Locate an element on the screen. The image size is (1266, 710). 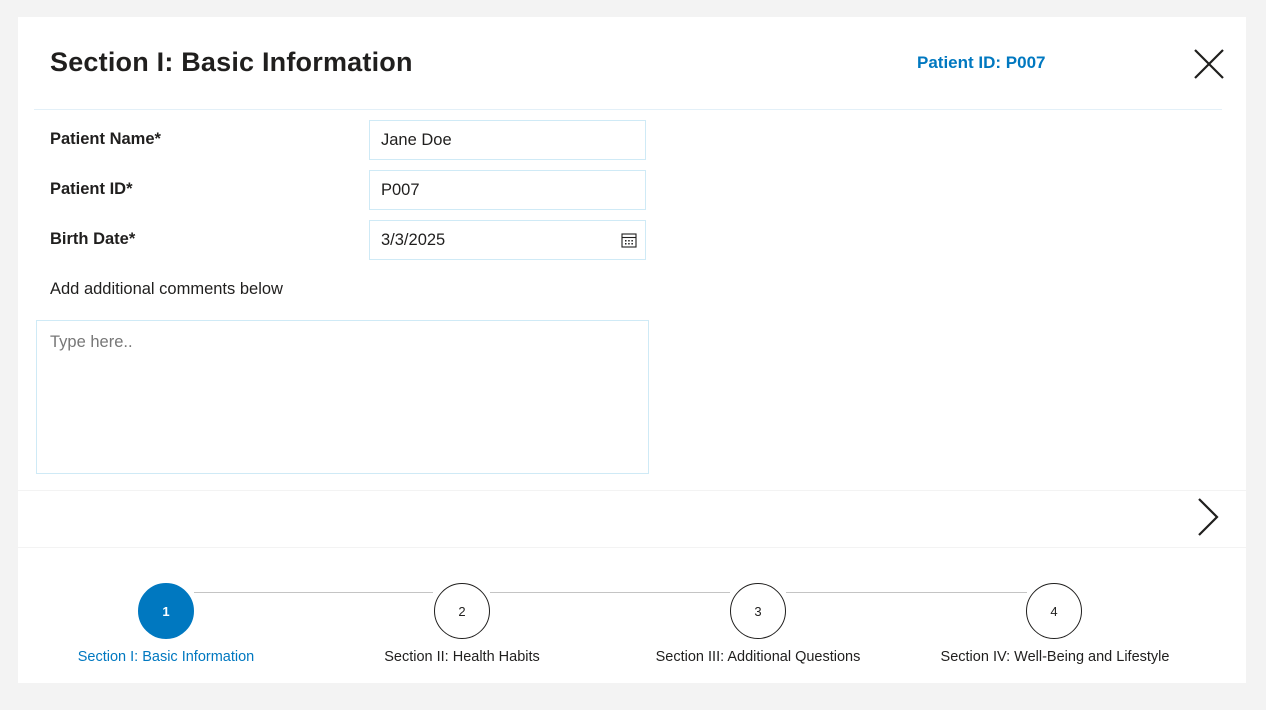
patient-id-input: P007 is located at coordinates (507, 190).